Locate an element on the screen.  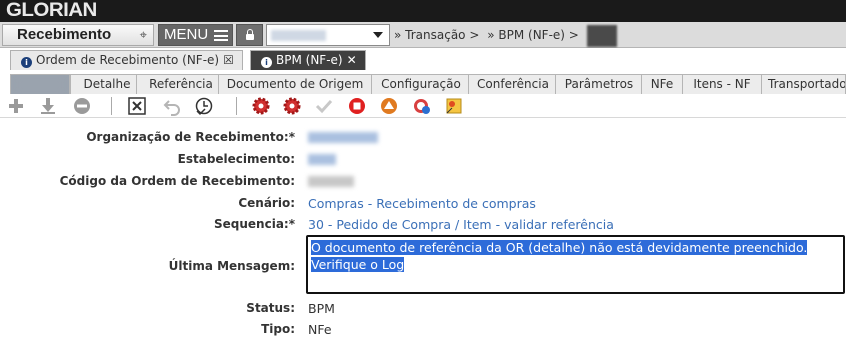
close-box-icon is located at coordinates (137, 106).